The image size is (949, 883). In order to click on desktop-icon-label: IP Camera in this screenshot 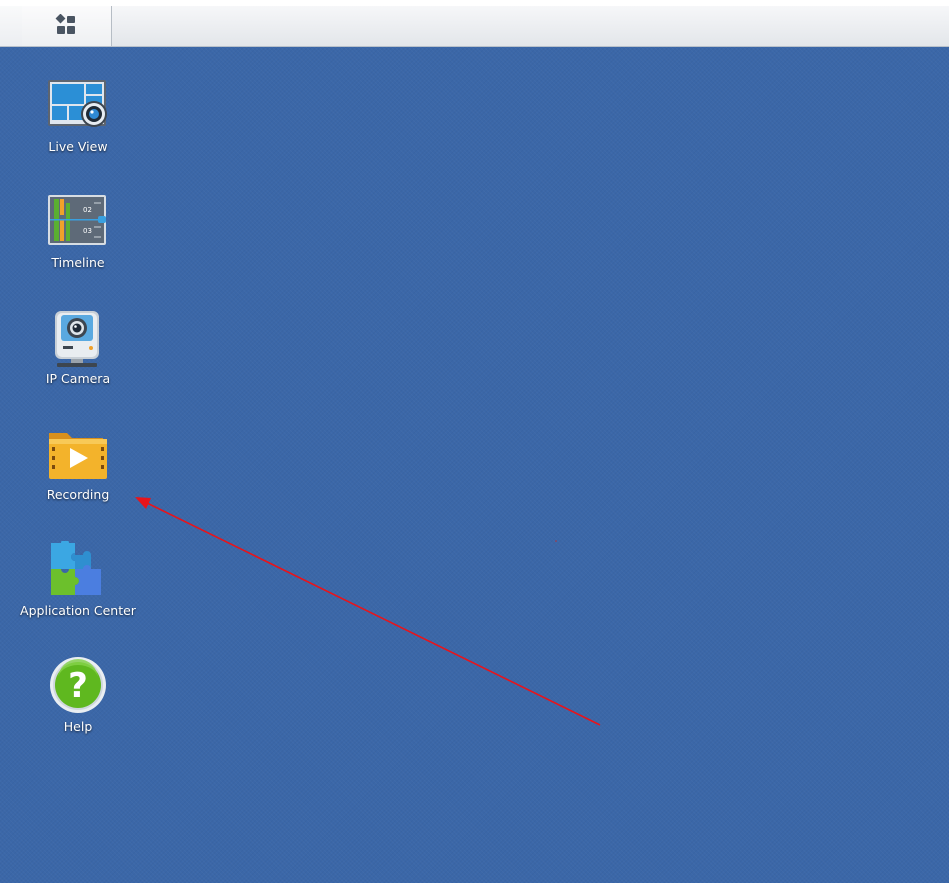, I will do `click(78, 378)`.